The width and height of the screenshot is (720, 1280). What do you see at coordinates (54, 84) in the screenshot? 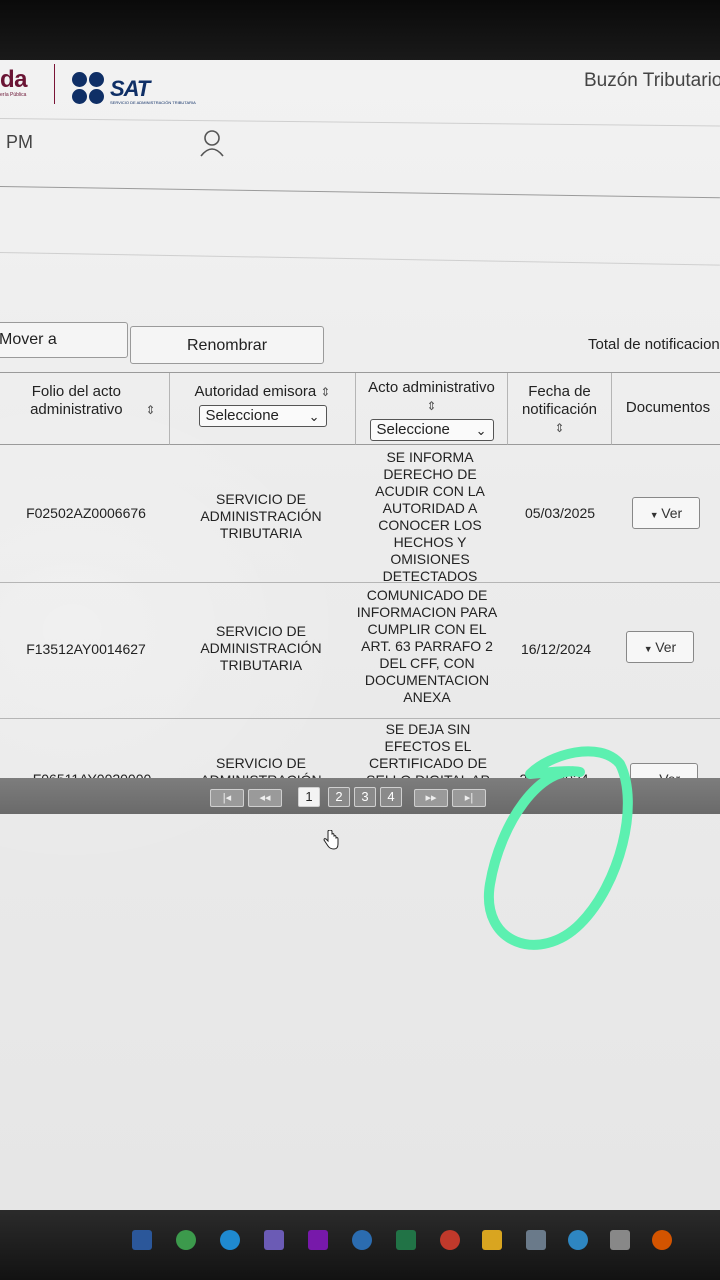
I see `logo-divider` at bounding box center [54, 84].